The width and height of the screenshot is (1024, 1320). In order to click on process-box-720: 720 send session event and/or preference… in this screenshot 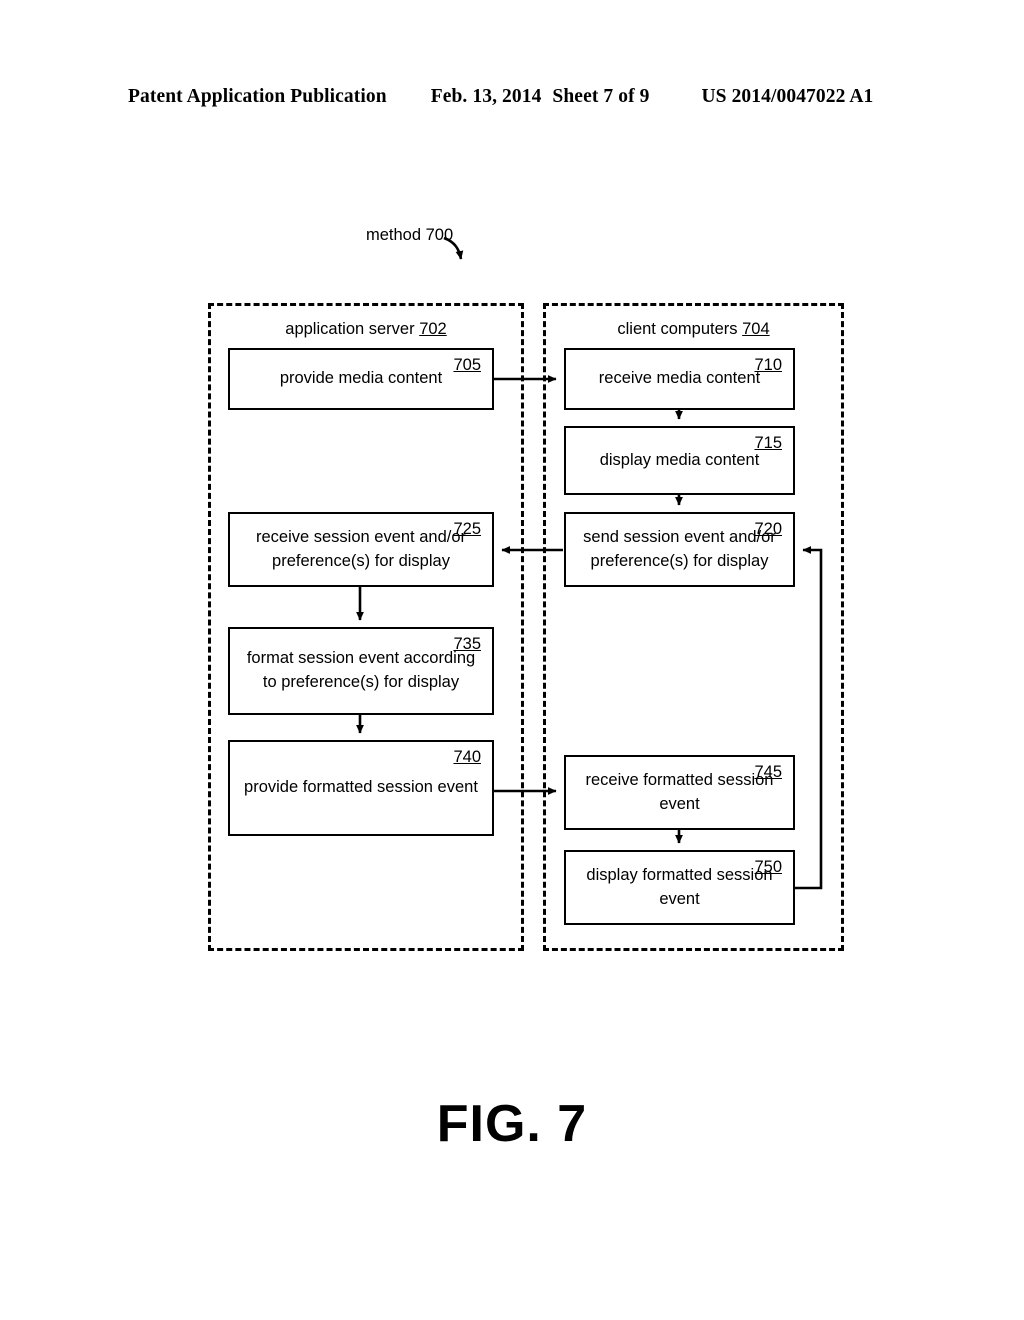, I will do `click(679, 549)`.